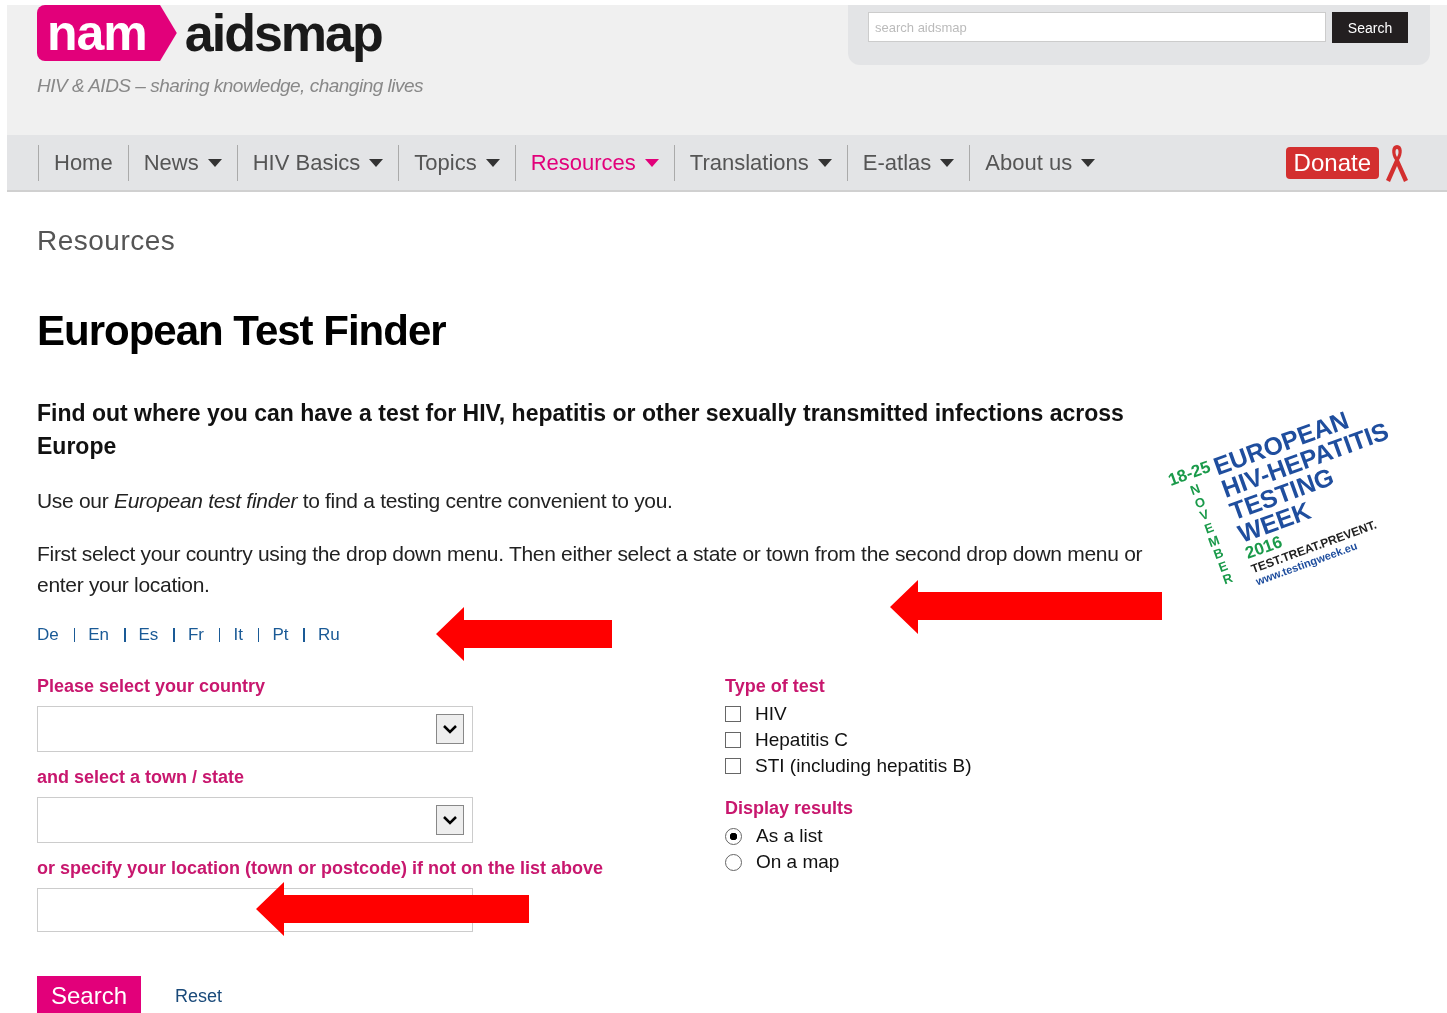 The width and height of the screenshot is (1447, 1013). Describe the element at coordinates (242, 331) in the screenshot. I see `page-title: European Test Finder` at that location.